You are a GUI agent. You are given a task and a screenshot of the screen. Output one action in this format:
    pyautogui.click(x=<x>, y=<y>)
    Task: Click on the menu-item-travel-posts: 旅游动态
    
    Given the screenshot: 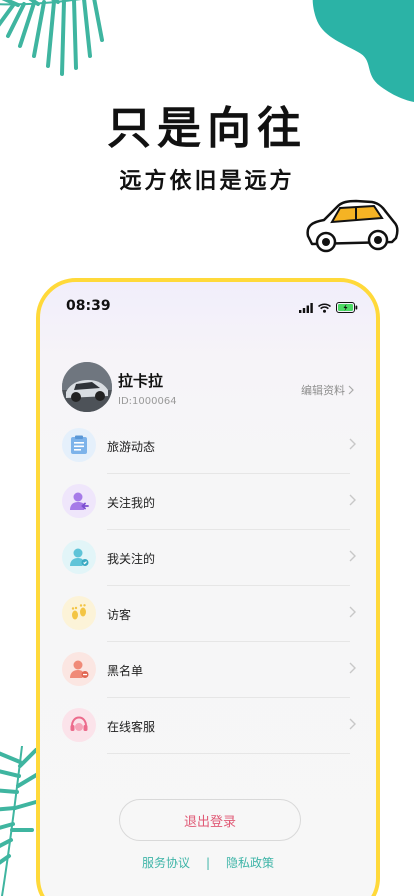 What is the action you would take?
    pyautogui.click(x=208, y=446)
    